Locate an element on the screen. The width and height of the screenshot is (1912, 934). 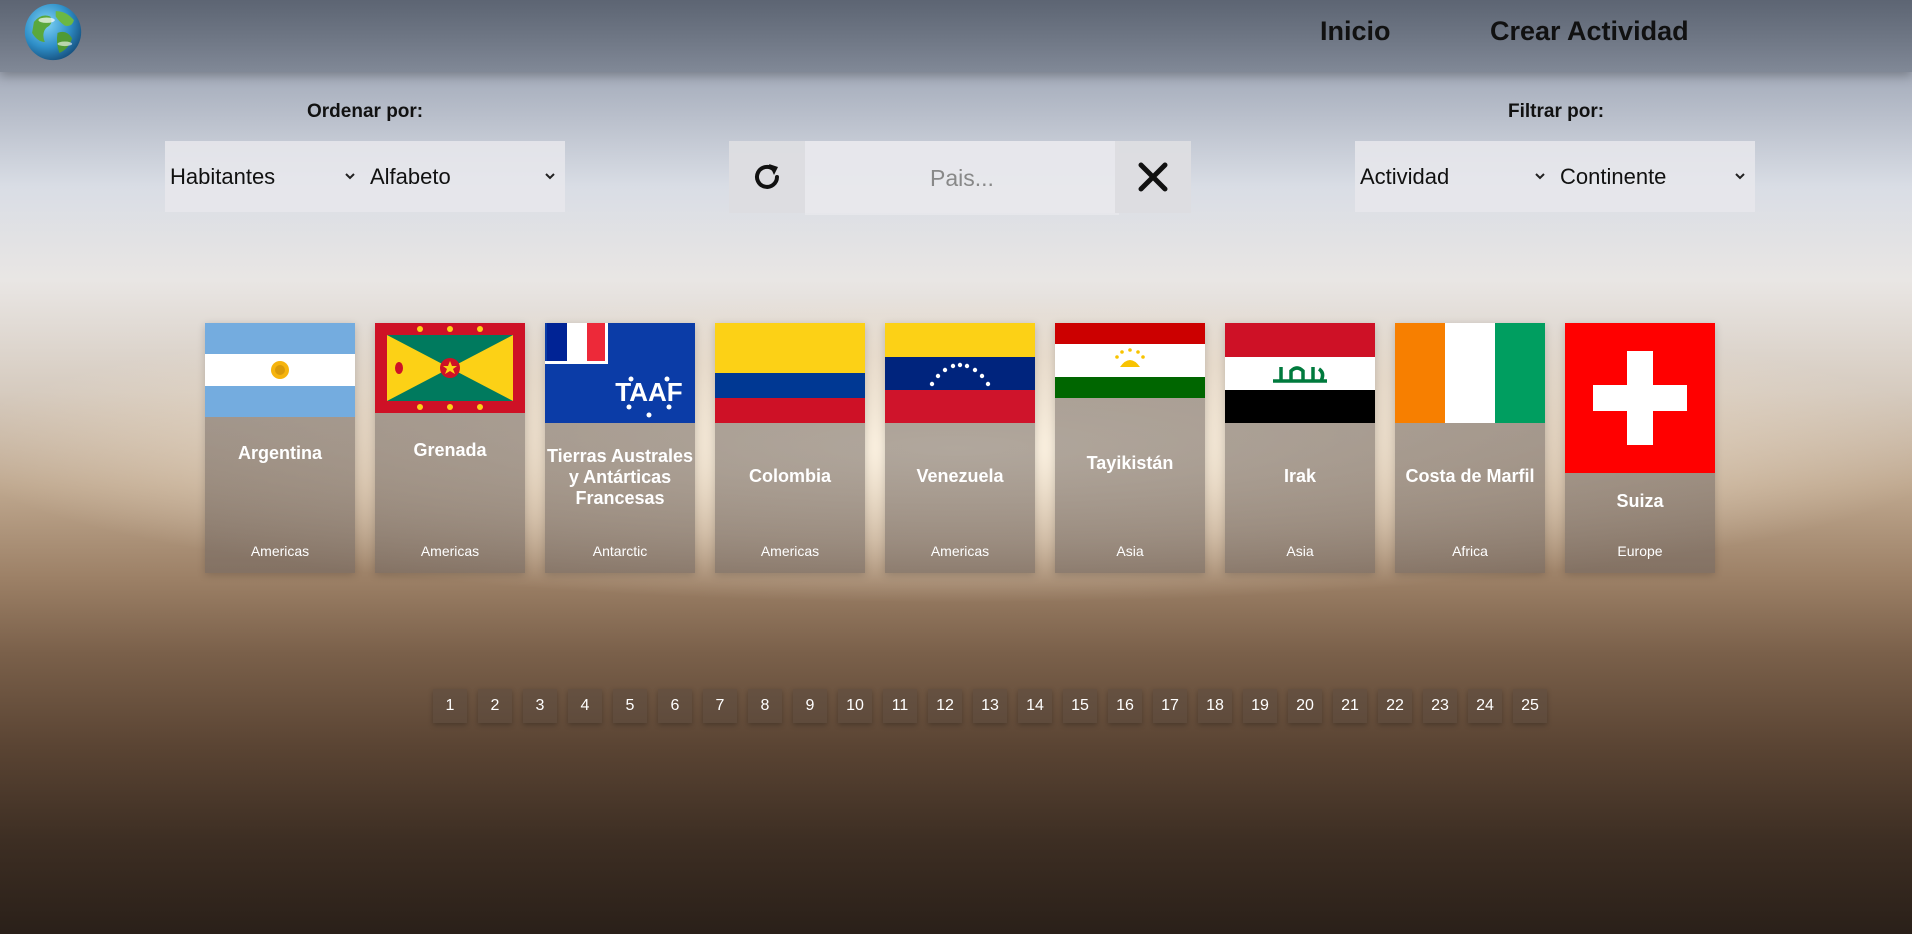
nav-inicio-link: Inicio is located at coordinates (1355, 31).